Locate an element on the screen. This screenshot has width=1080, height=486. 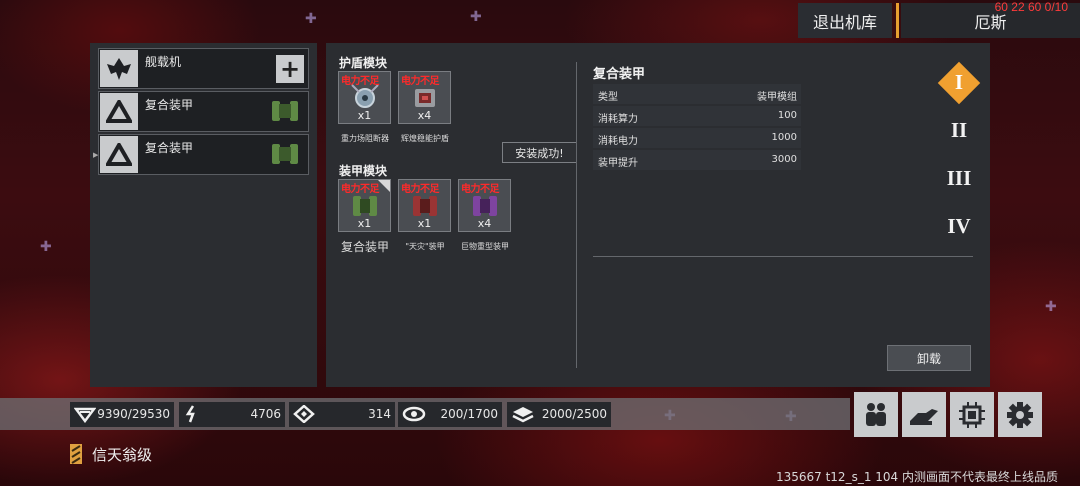
crew-button is located at coordinates (876, 414).